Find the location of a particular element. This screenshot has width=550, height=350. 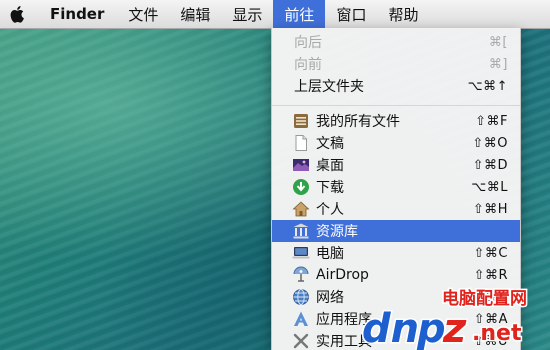

shortcut-label: ⇧⌘R is located at coordinates (490, 275).